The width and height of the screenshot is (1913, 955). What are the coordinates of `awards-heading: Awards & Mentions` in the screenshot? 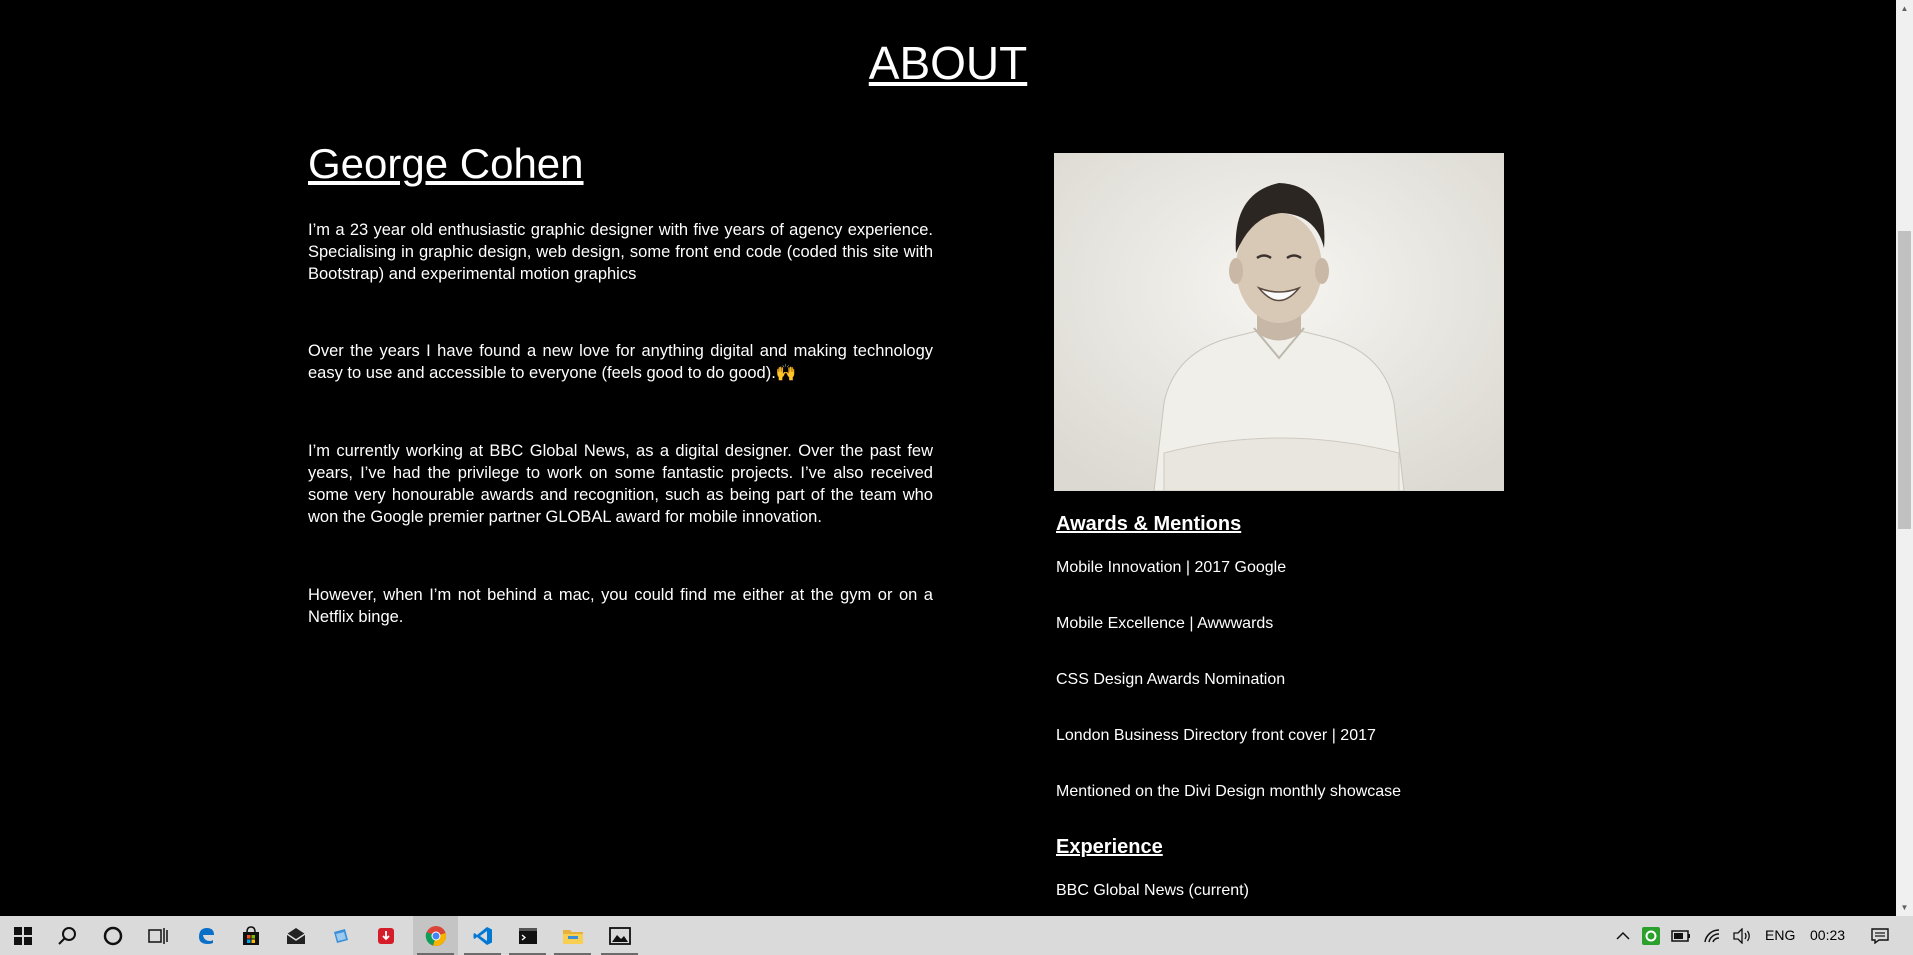 It's located at (1149, 524).